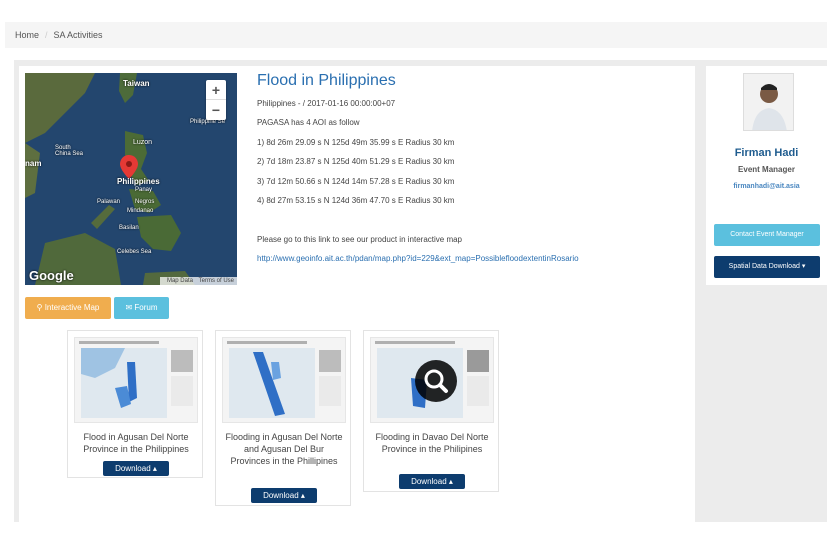 The image size is (827, 535). I want to click on event-title: Flood in Philippines, so click(326, 80).